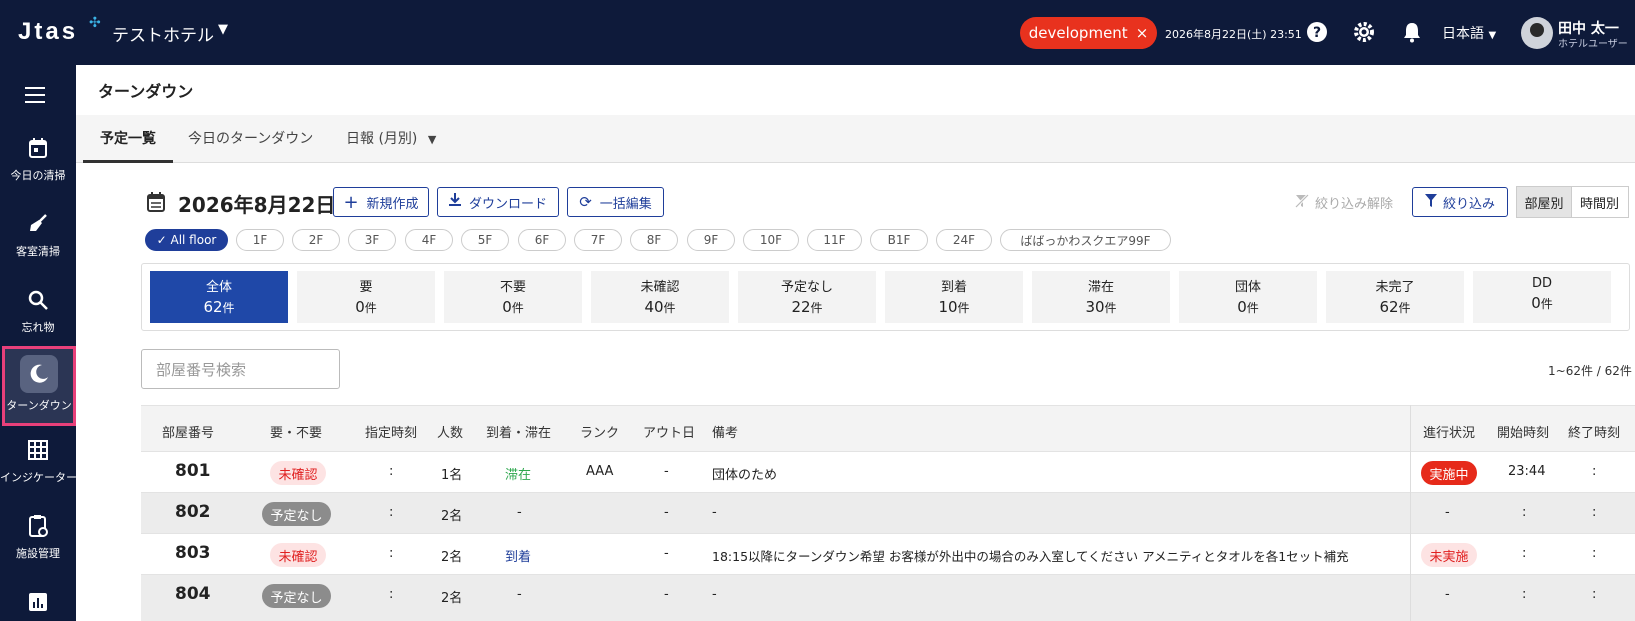 This screenshot has width=1635, height=621. I want to click on help-icon: ?, so click(1317, 32).